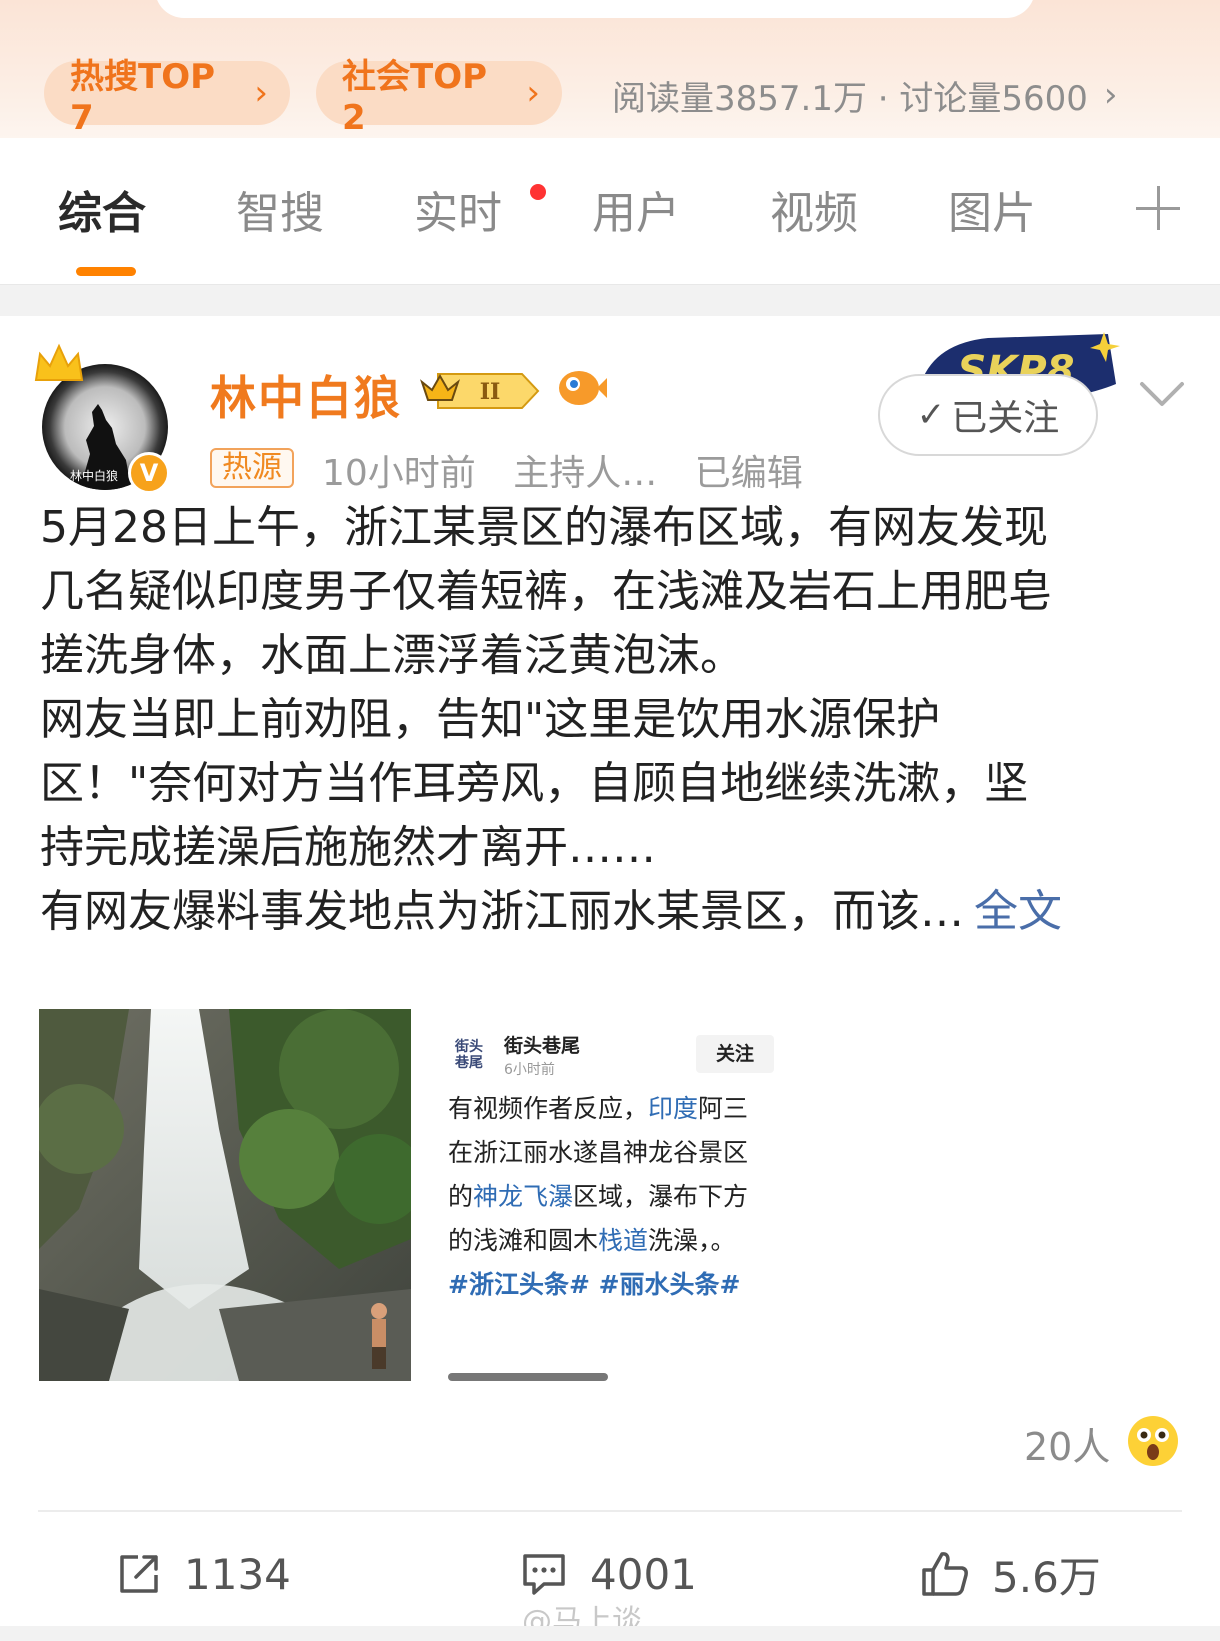 This screenshot has width=1220, height=1641. I want to click on rank-badge-icon: II, so click(479, 391).